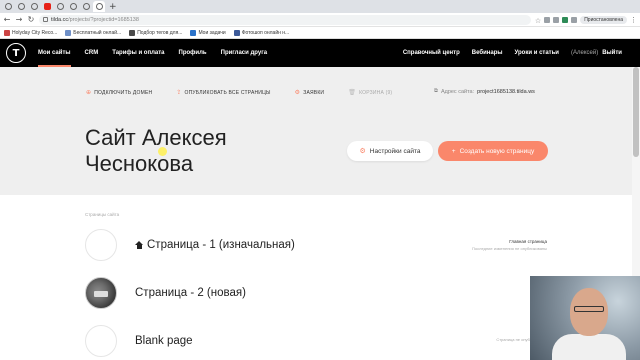  Describe the element at coordinates (362, 151) in the screenshot. I see `settings-gear-icon: ⚙` at that location.